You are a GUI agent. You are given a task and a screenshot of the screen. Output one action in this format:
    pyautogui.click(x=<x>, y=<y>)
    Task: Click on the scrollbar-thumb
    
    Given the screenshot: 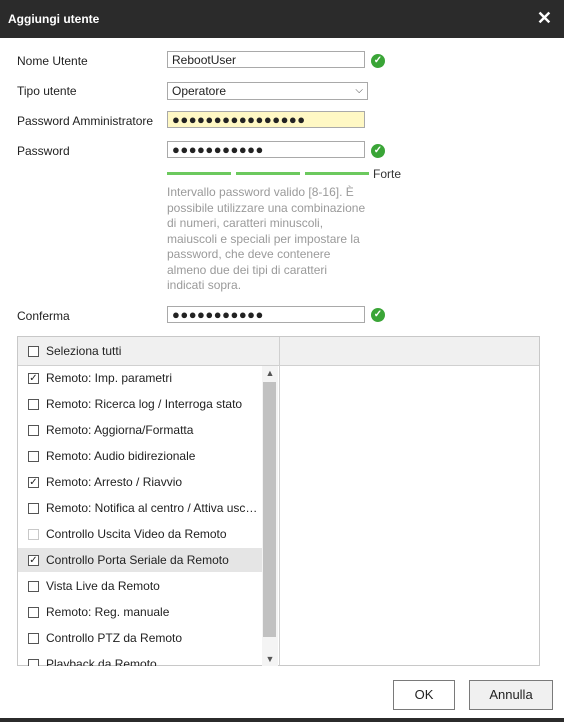 What is the action you would take?
    pyautogui.click(x=269, y=509)
    